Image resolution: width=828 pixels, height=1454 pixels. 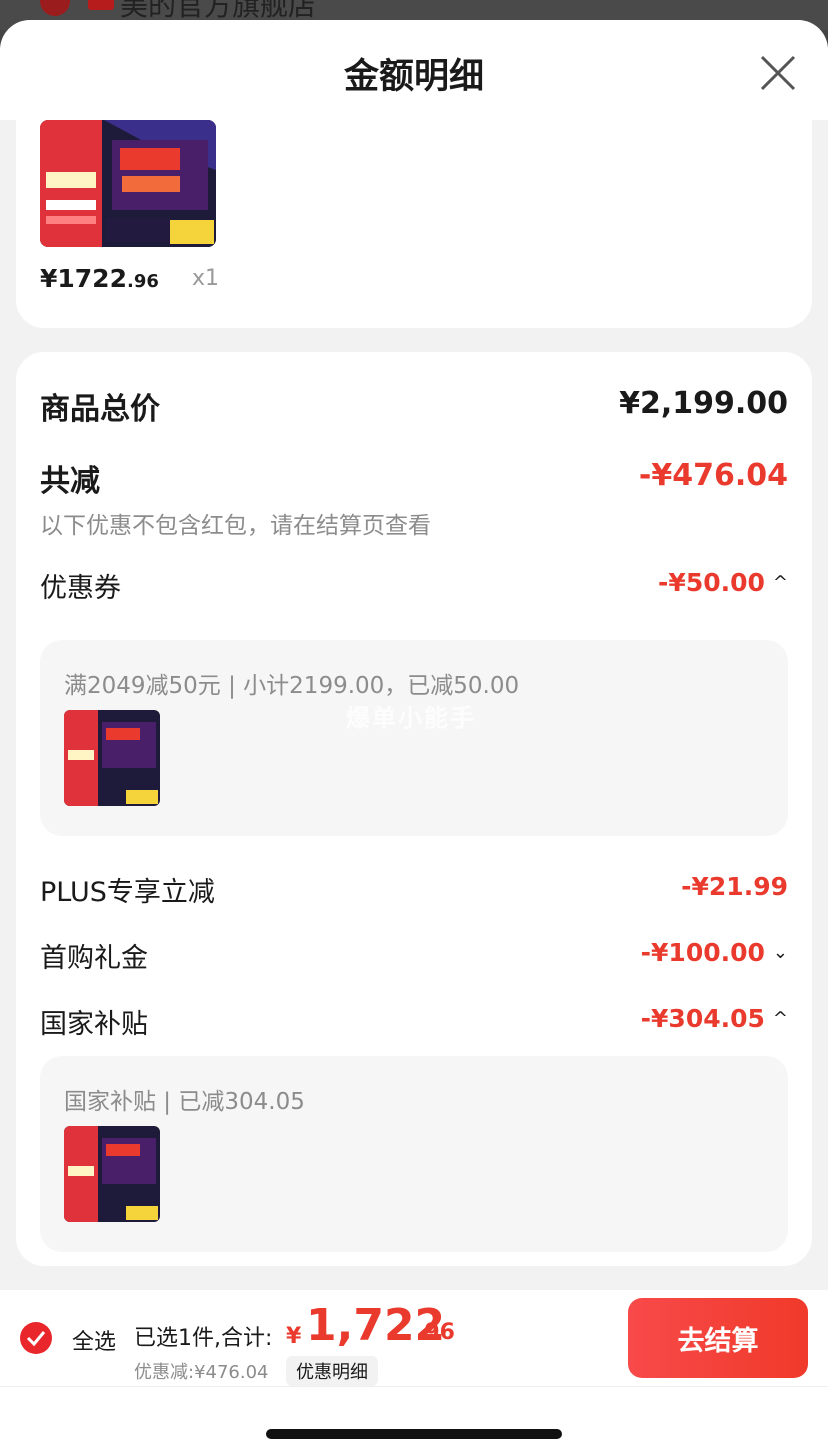 I want to click on product-price-int: ¥1722, so click(x=83, y=278).